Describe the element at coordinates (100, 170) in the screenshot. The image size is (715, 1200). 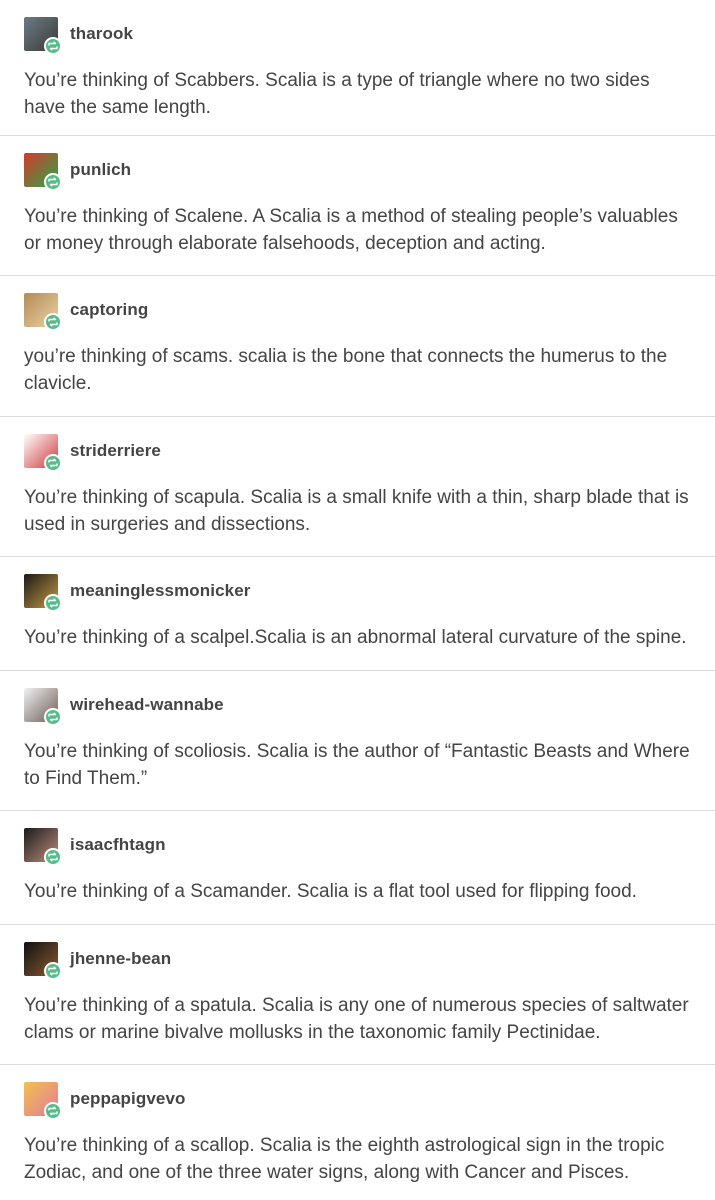
I see `username-link: punlich` at that location.